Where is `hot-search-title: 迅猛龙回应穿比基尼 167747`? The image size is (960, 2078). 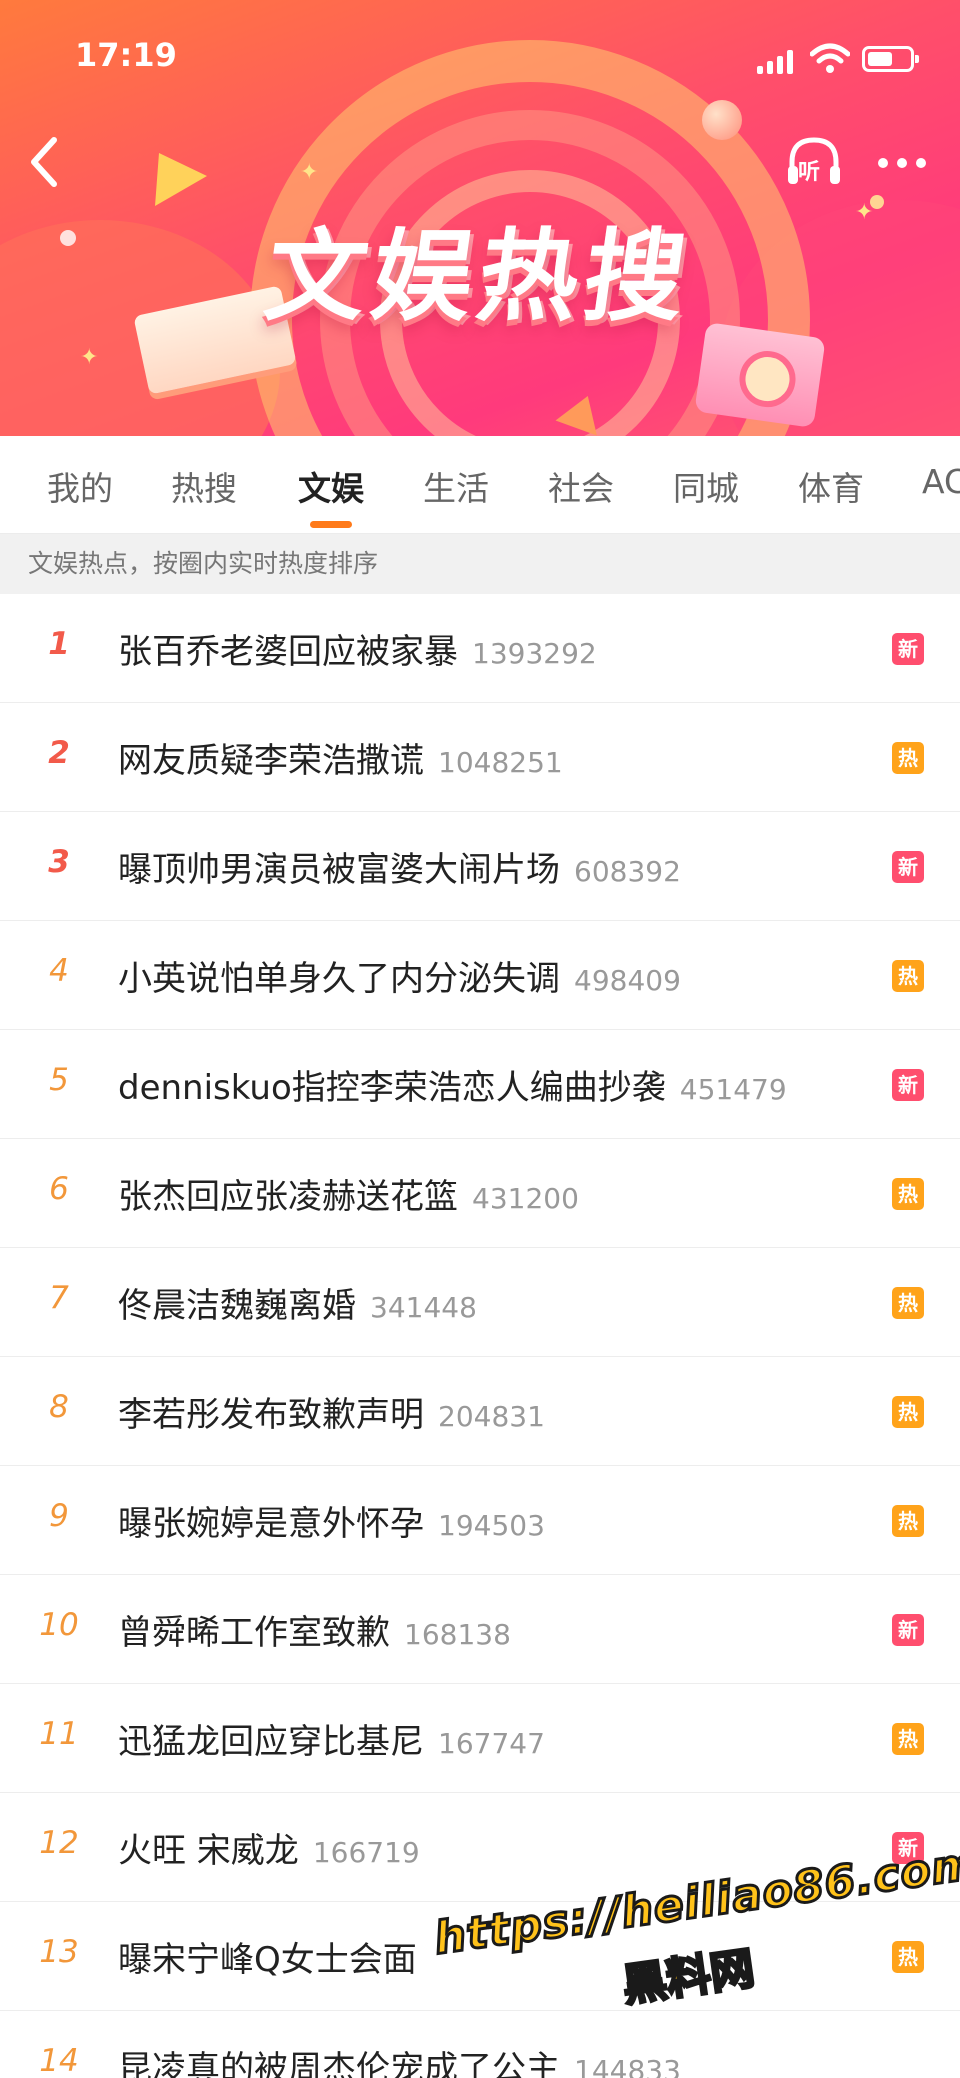
hot-search-title: 迅猛龙回应穿比基尼 167747 is located at coordinates (331, 1738).